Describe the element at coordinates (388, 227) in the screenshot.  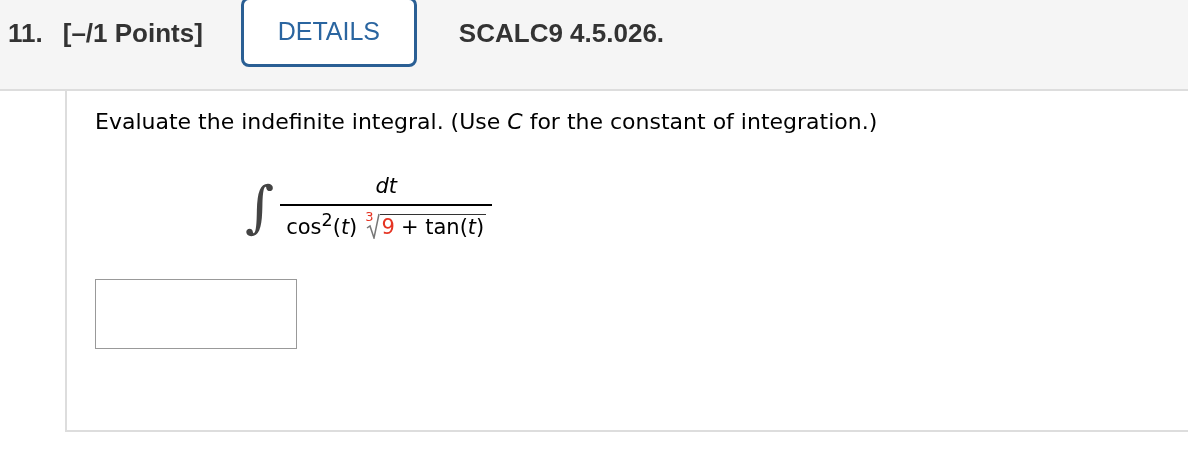
I see `radicand-term: 9` at that location.